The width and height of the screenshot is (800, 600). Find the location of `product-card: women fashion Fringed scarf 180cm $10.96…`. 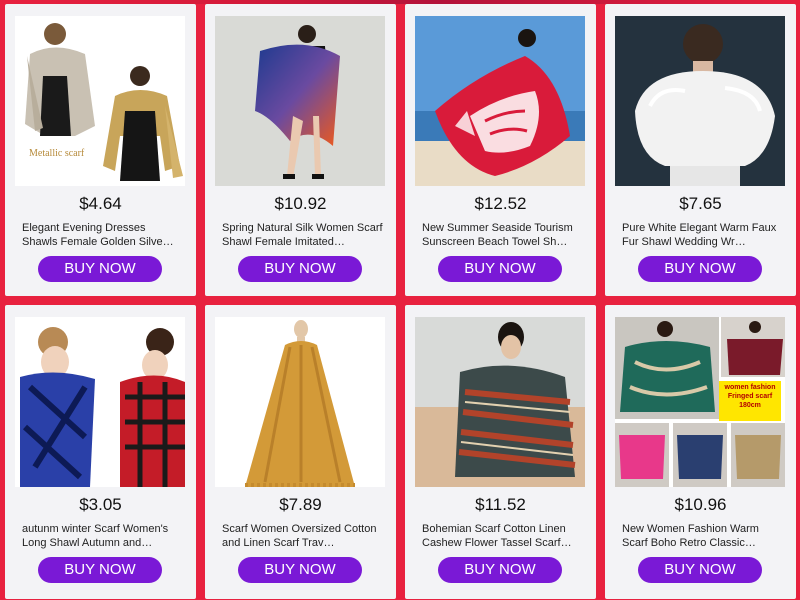

product-card: women fashion Fringed scarf 180cm $10.96… is located at coordinates (700, 452).